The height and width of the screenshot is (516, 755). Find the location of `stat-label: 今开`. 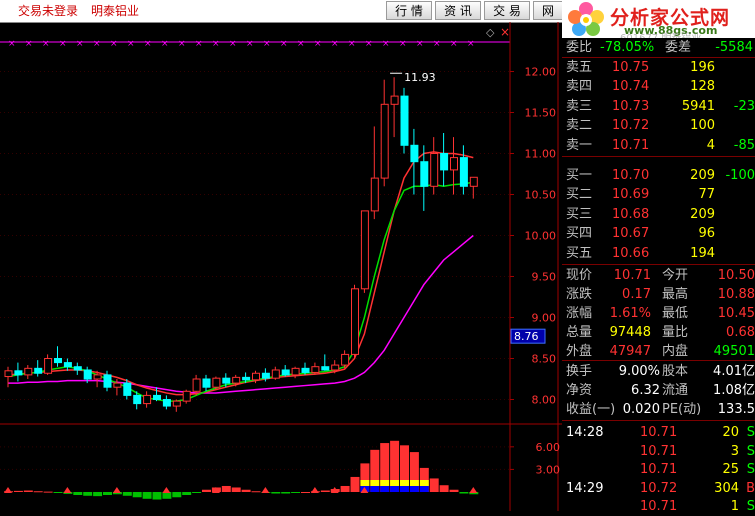

stat-label: 今开 is located at coordinates (675, 275).